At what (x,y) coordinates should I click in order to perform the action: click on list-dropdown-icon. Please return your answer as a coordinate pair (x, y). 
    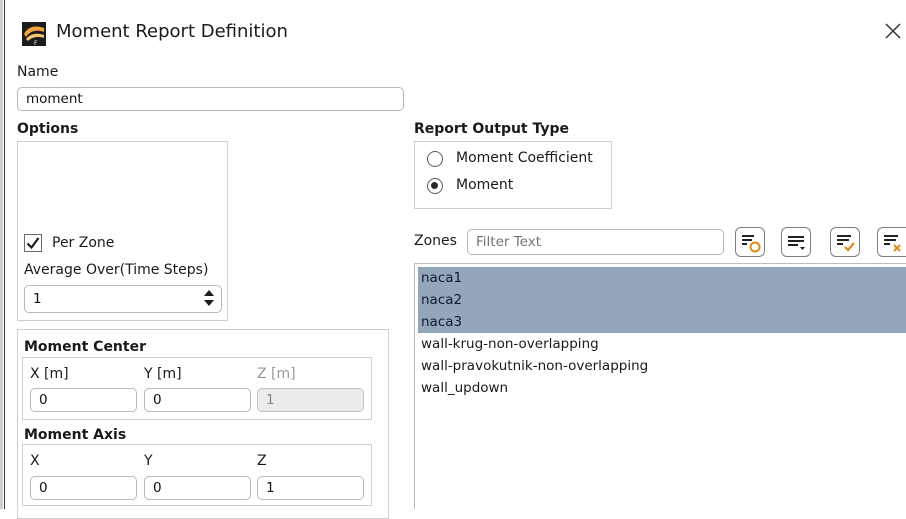
    Looking at the image, I should click on (796, 243).